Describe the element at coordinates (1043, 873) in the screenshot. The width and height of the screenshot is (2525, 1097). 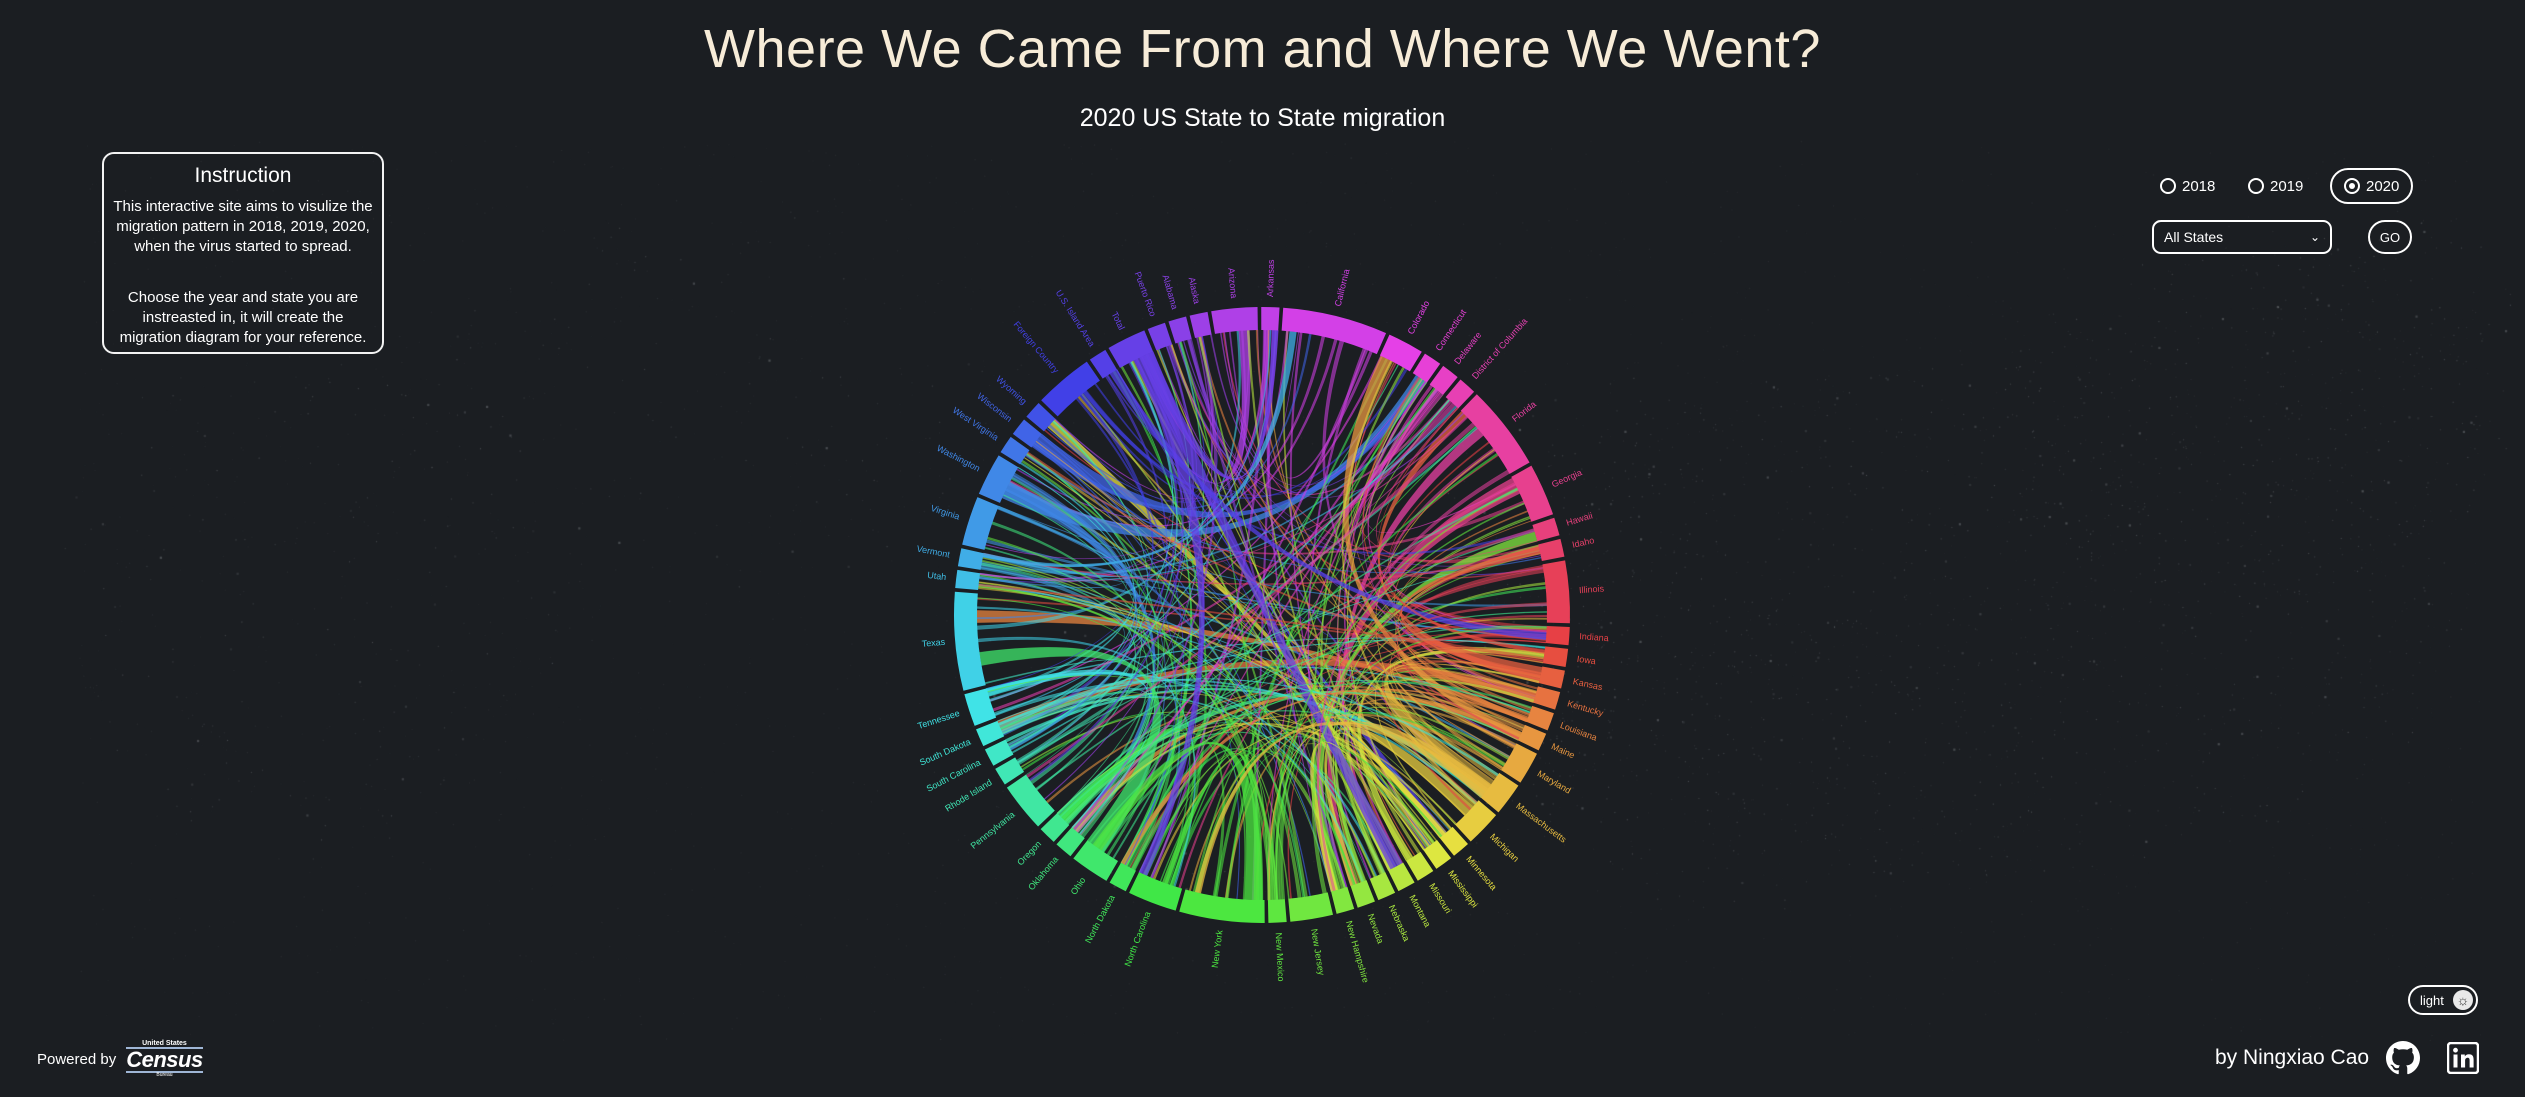
I see `chord-state-label: Oklahoma` at that location.